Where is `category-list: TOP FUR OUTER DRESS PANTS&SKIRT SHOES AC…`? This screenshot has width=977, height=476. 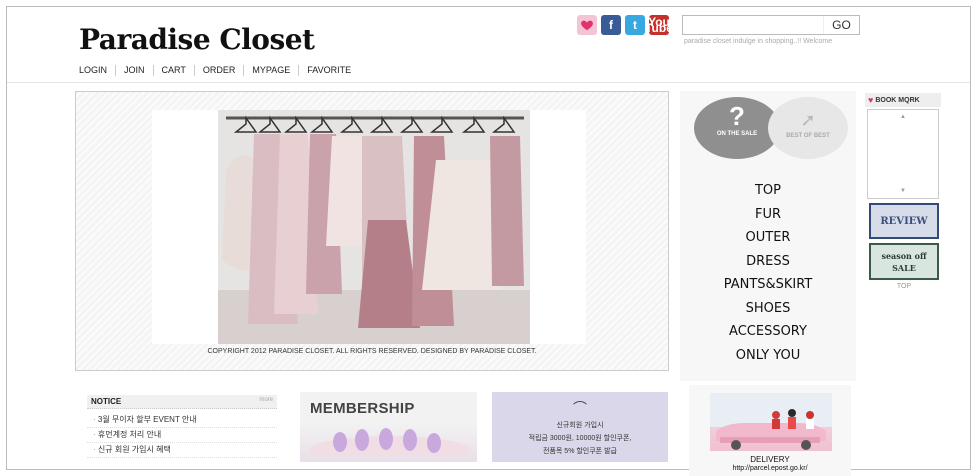
category-list: TOP FUR OUTER DRESS PANTS&SKIRT SHOES AC… is located at coordinates (768, 273).